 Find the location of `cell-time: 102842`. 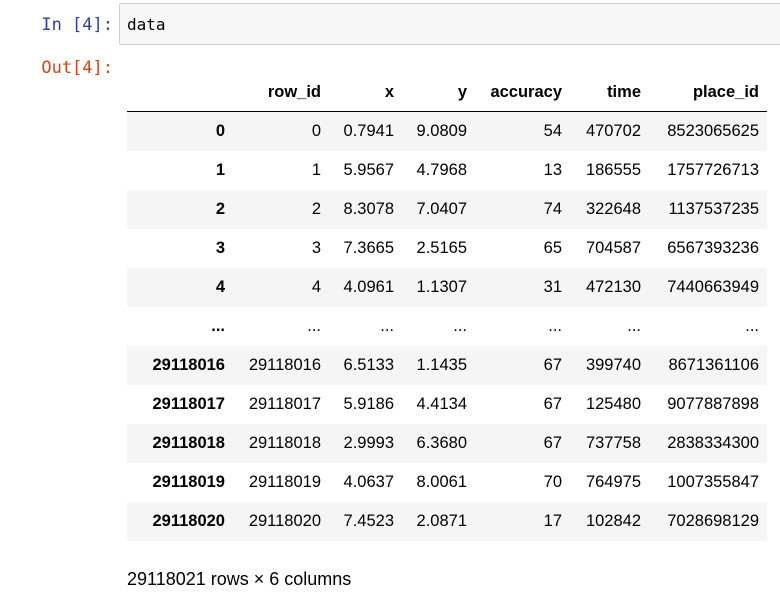

cell-time: 102842 is located at coordinates (613, 520).